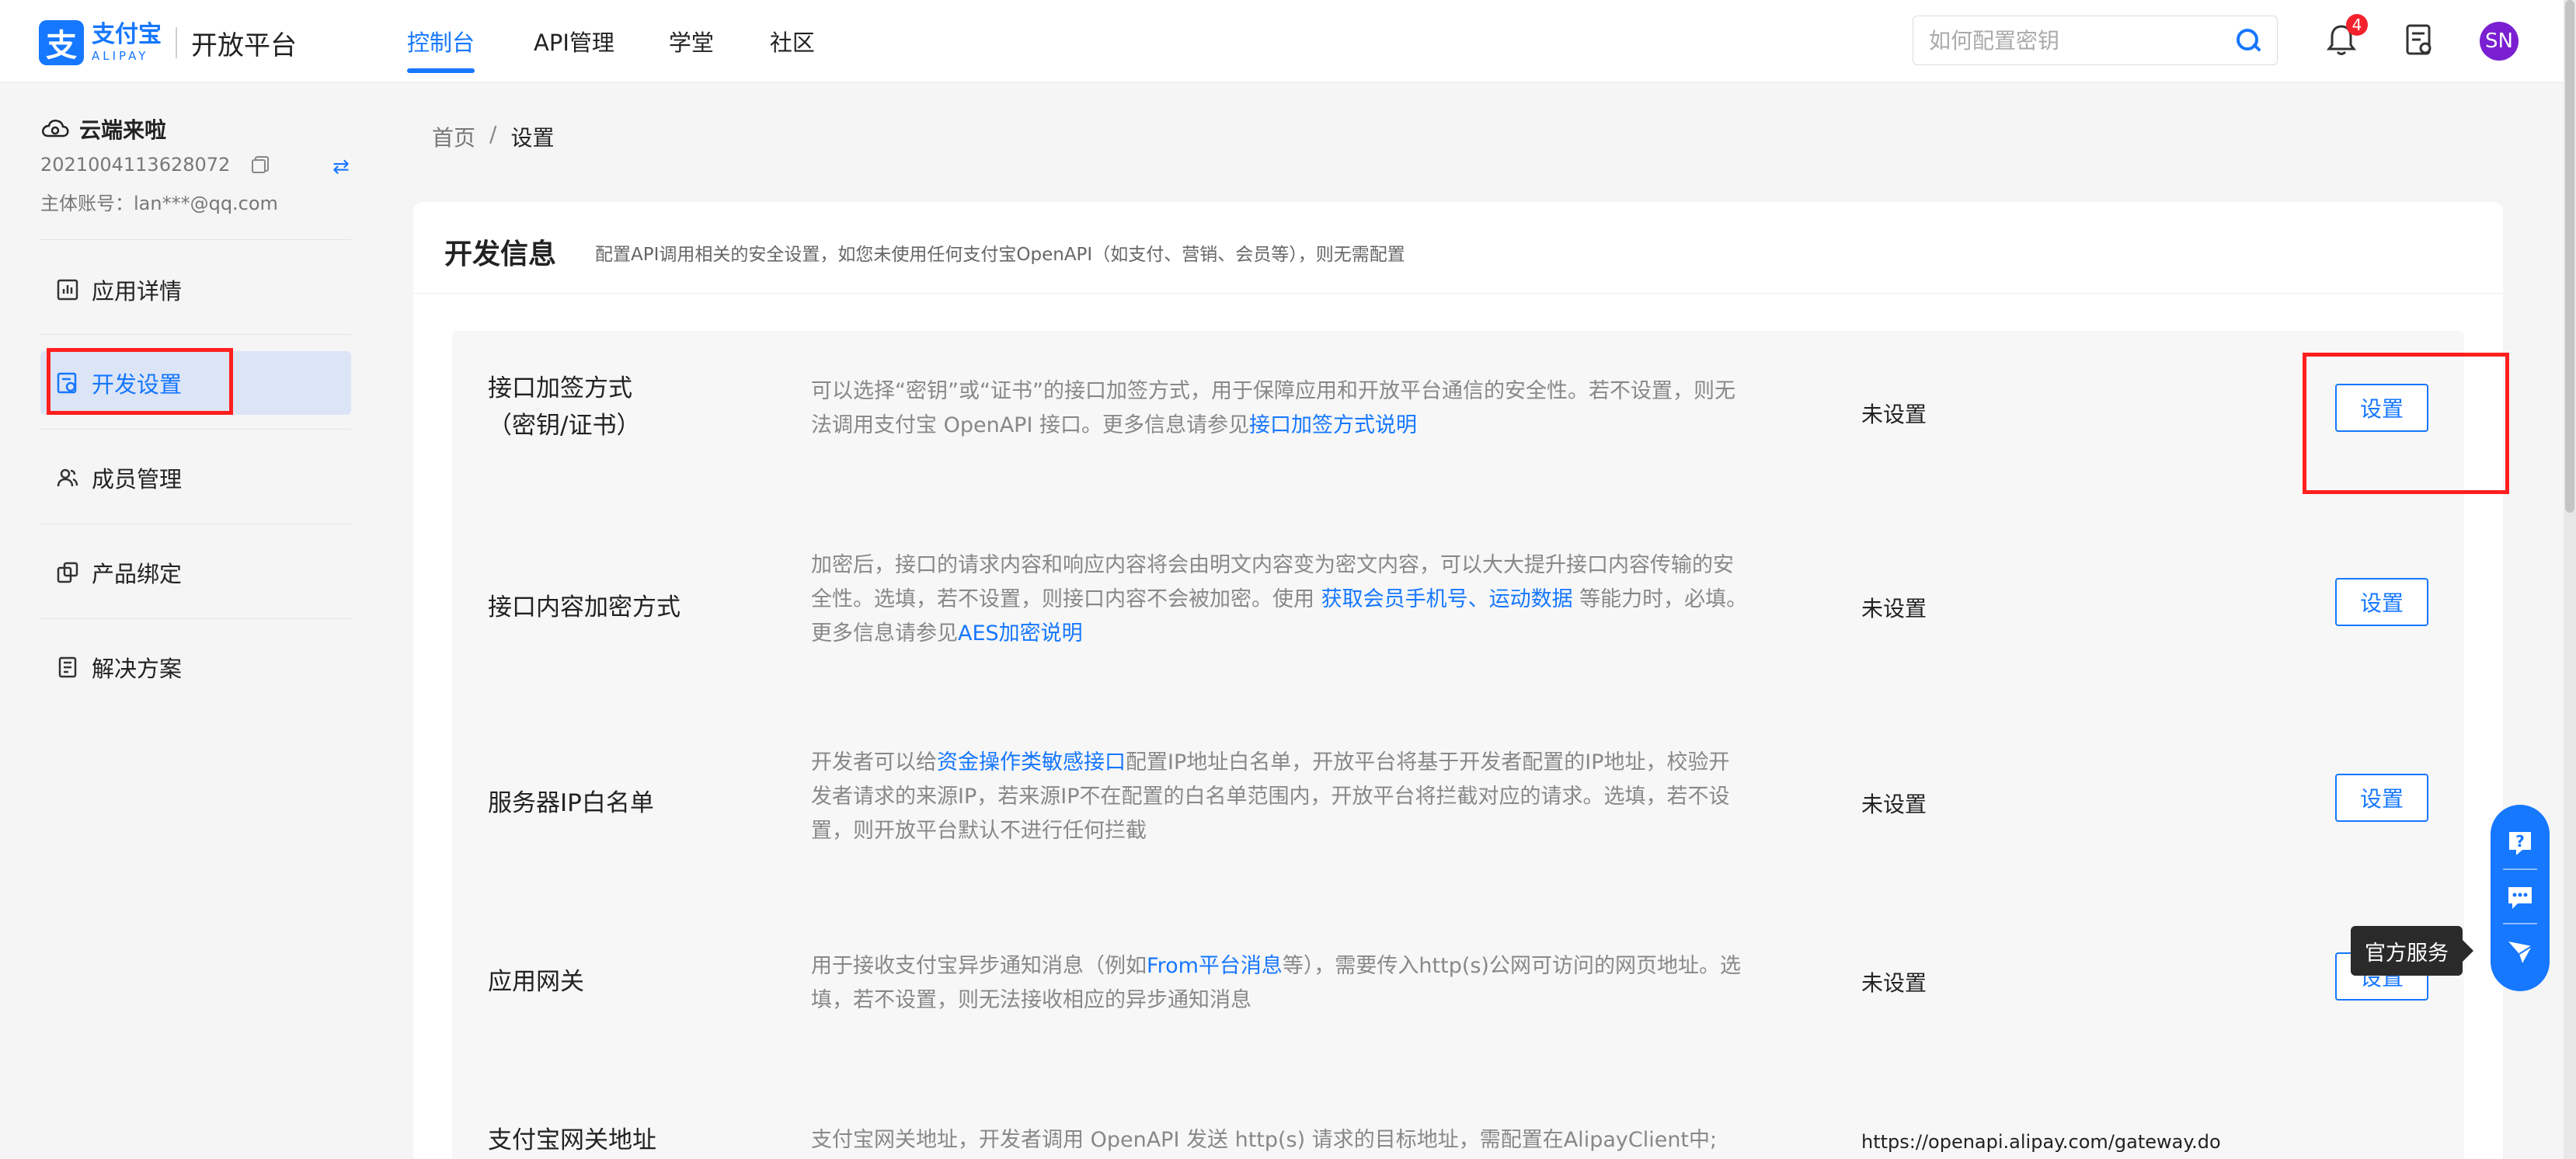 The width and height of the screenshot is (2576, 1159). Describe the element at coordinates (532, 138) in the screenshot. I see `breadcrumb-current: 设置` at that location.